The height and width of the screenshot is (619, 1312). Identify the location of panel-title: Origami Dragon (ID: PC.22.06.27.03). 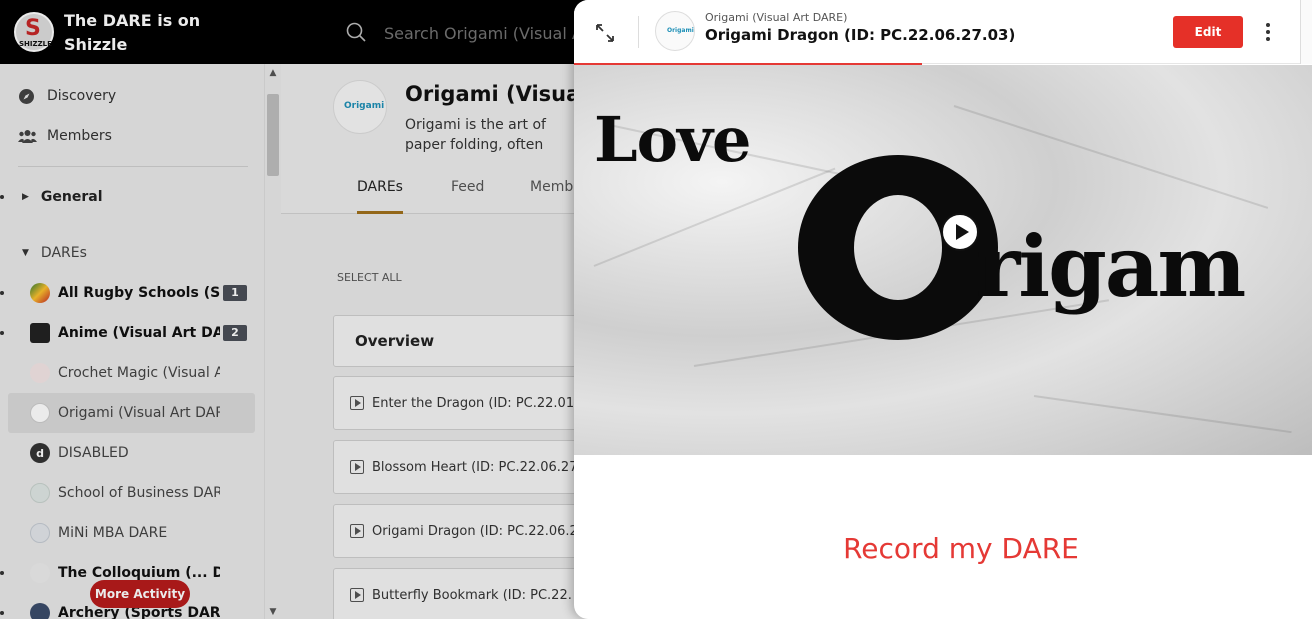
(860, 35).